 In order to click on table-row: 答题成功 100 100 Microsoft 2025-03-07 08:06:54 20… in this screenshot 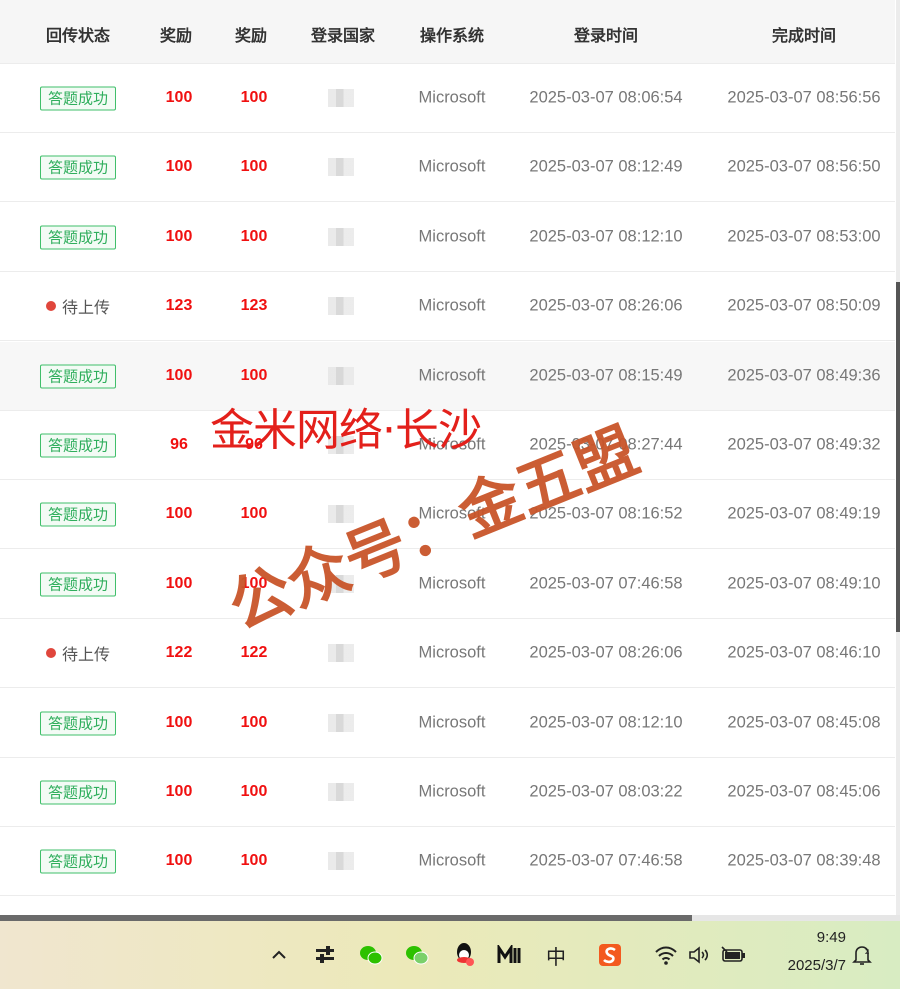, I will do `click(447, 98)`.